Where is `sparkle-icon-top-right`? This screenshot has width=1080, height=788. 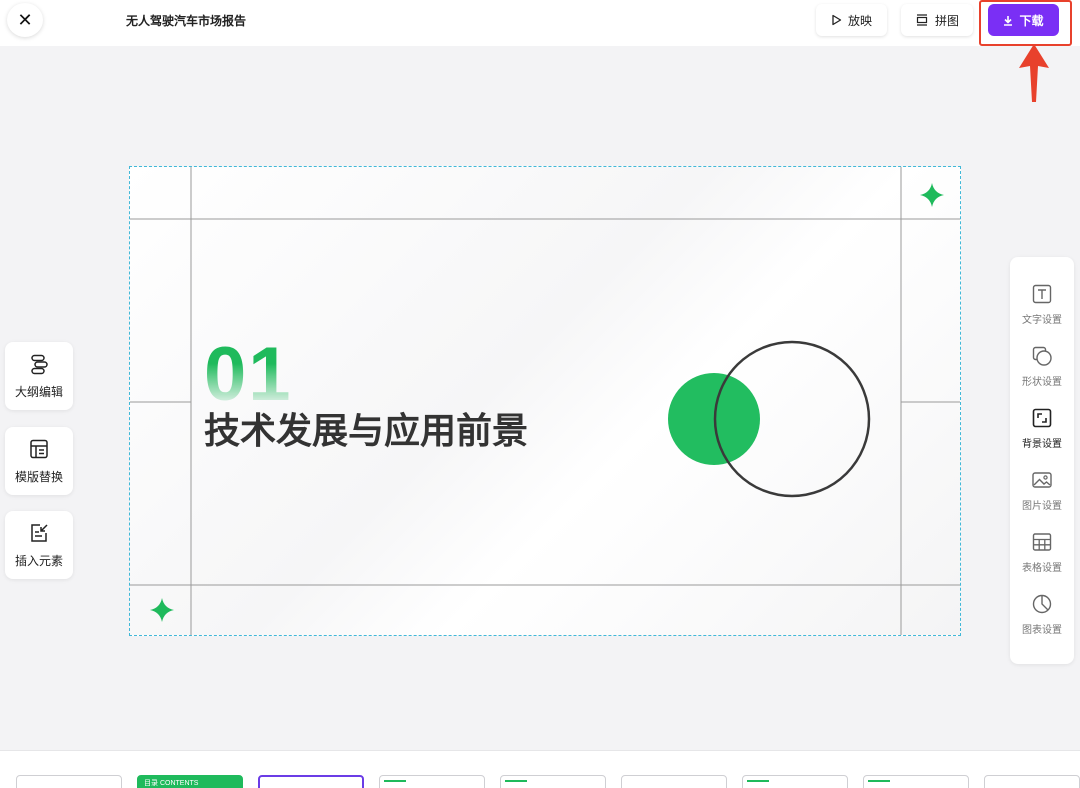 sparkle-icon-top-right is located at coordinates (932, 195).